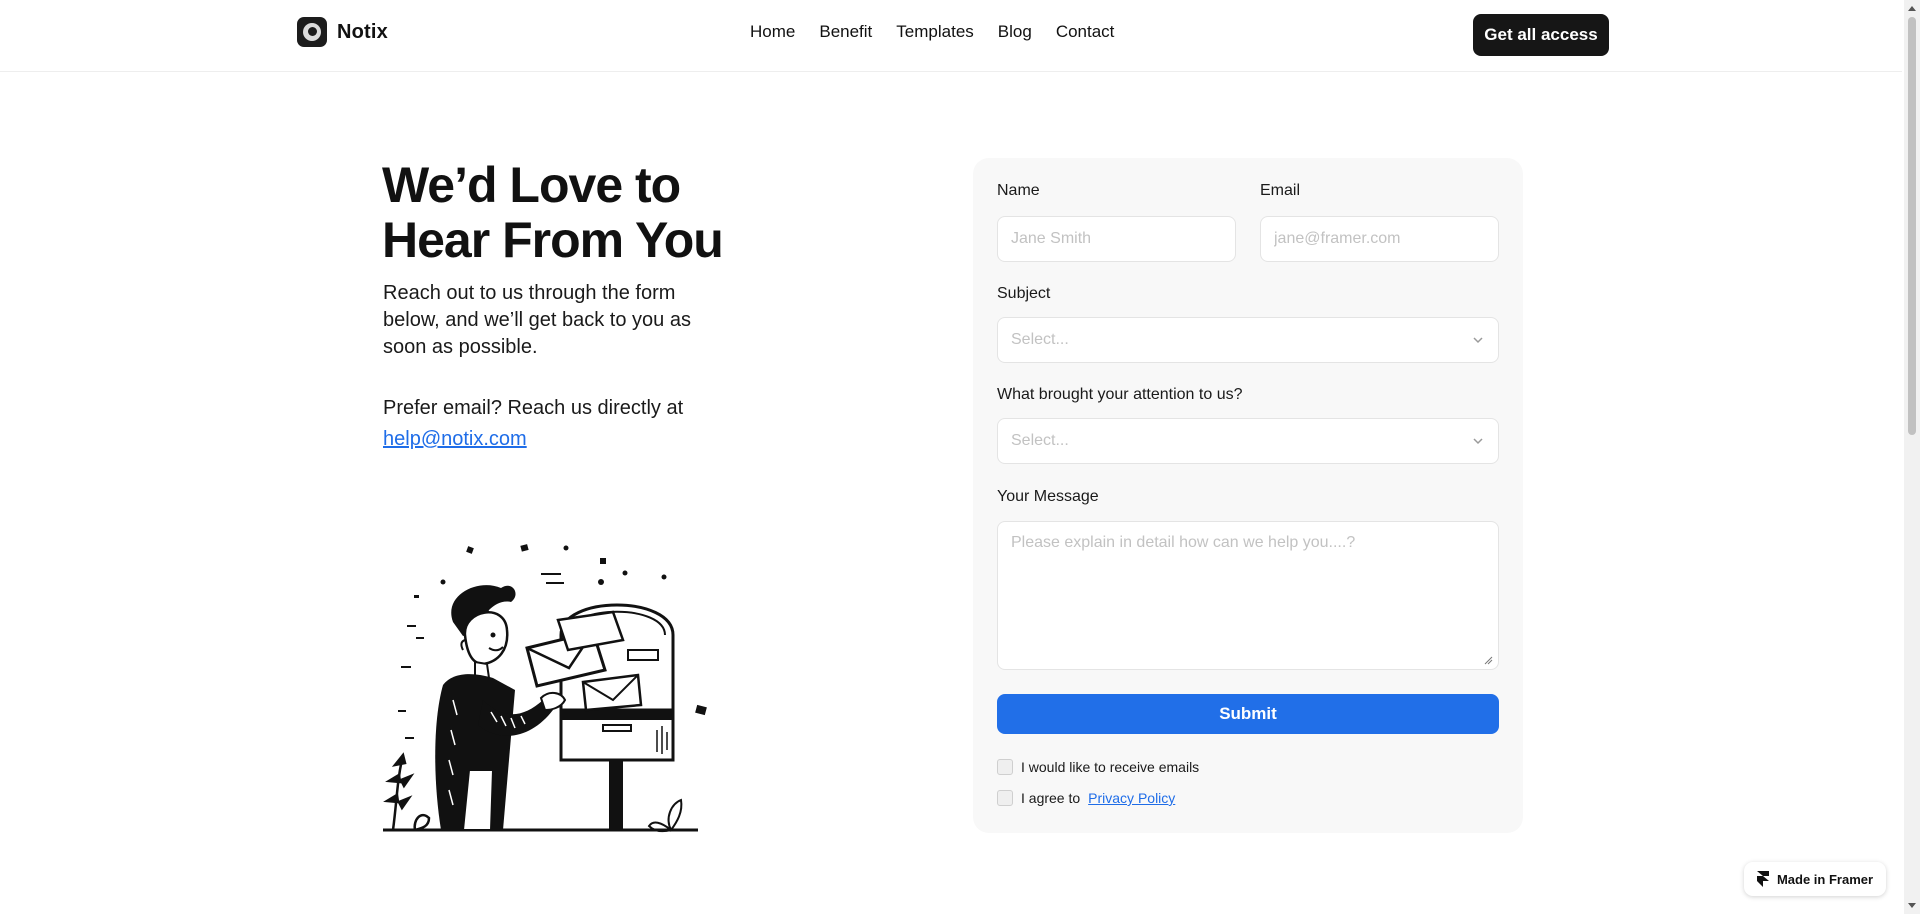 The height and width of the screenshot is (914, 1920). I want to click on agree-prefix: I agree to, so click(1051, 798).